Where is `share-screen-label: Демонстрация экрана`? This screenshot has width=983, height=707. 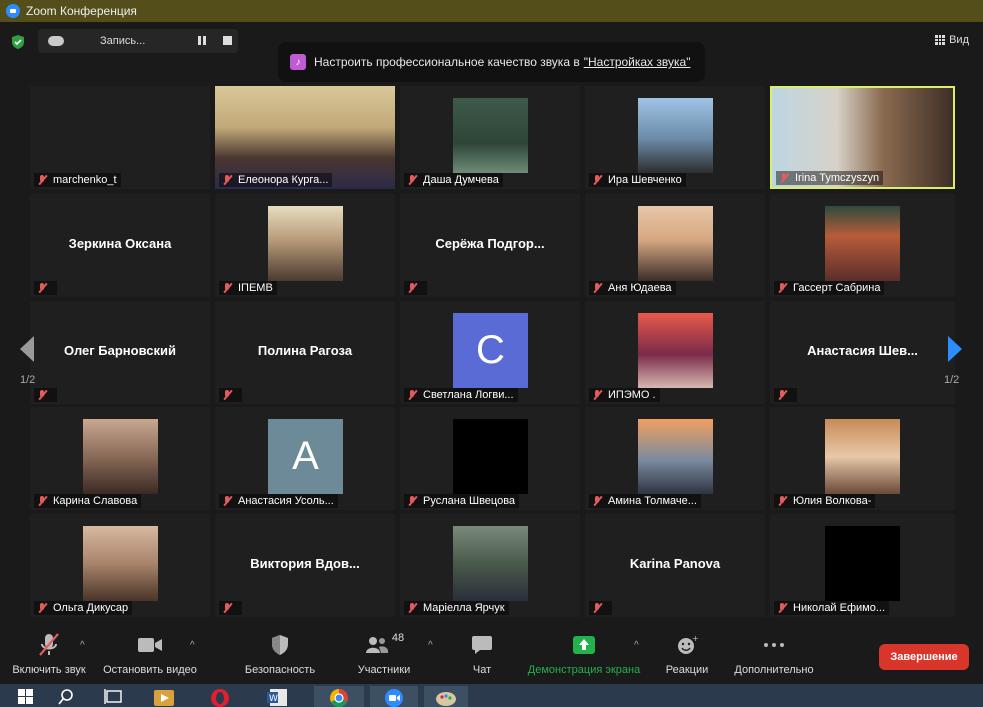 share-screen-label: Демонстрация экрана is located at coordinates (584, 670).